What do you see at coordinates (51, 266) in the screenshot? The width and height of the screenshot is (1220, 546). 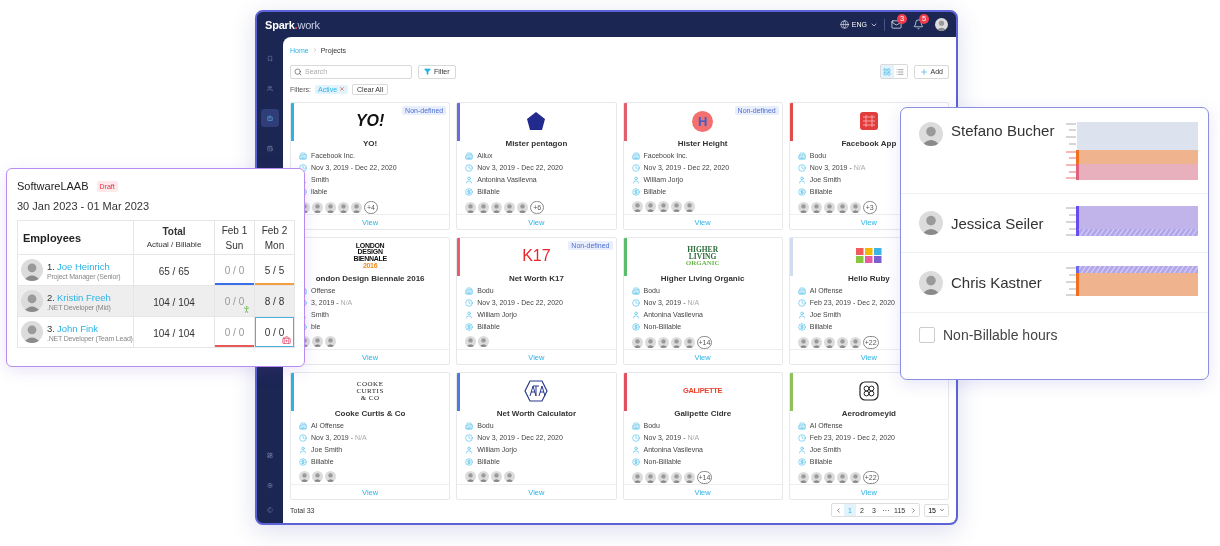 I see `row-number: 1.` at bounding box center [51, 266].